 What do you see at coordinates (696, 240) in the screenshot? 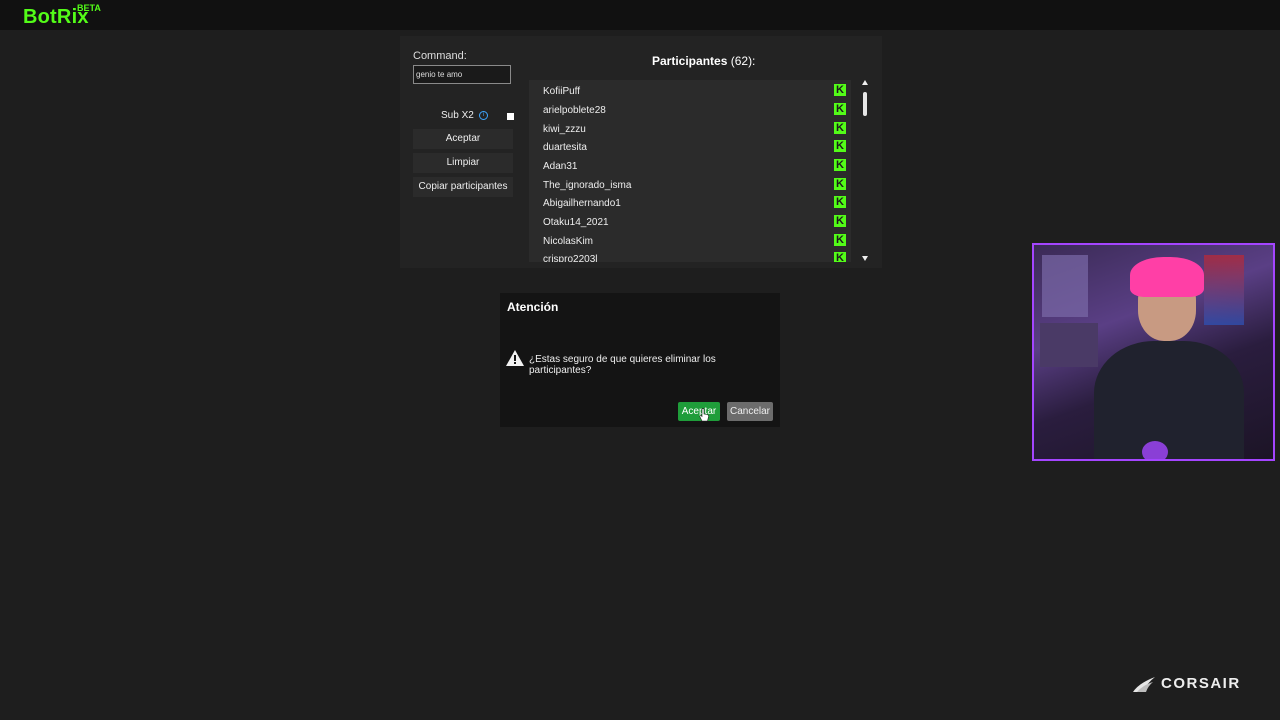
I see `list-item: NicolasKim K` at bounding box center [696, 240].